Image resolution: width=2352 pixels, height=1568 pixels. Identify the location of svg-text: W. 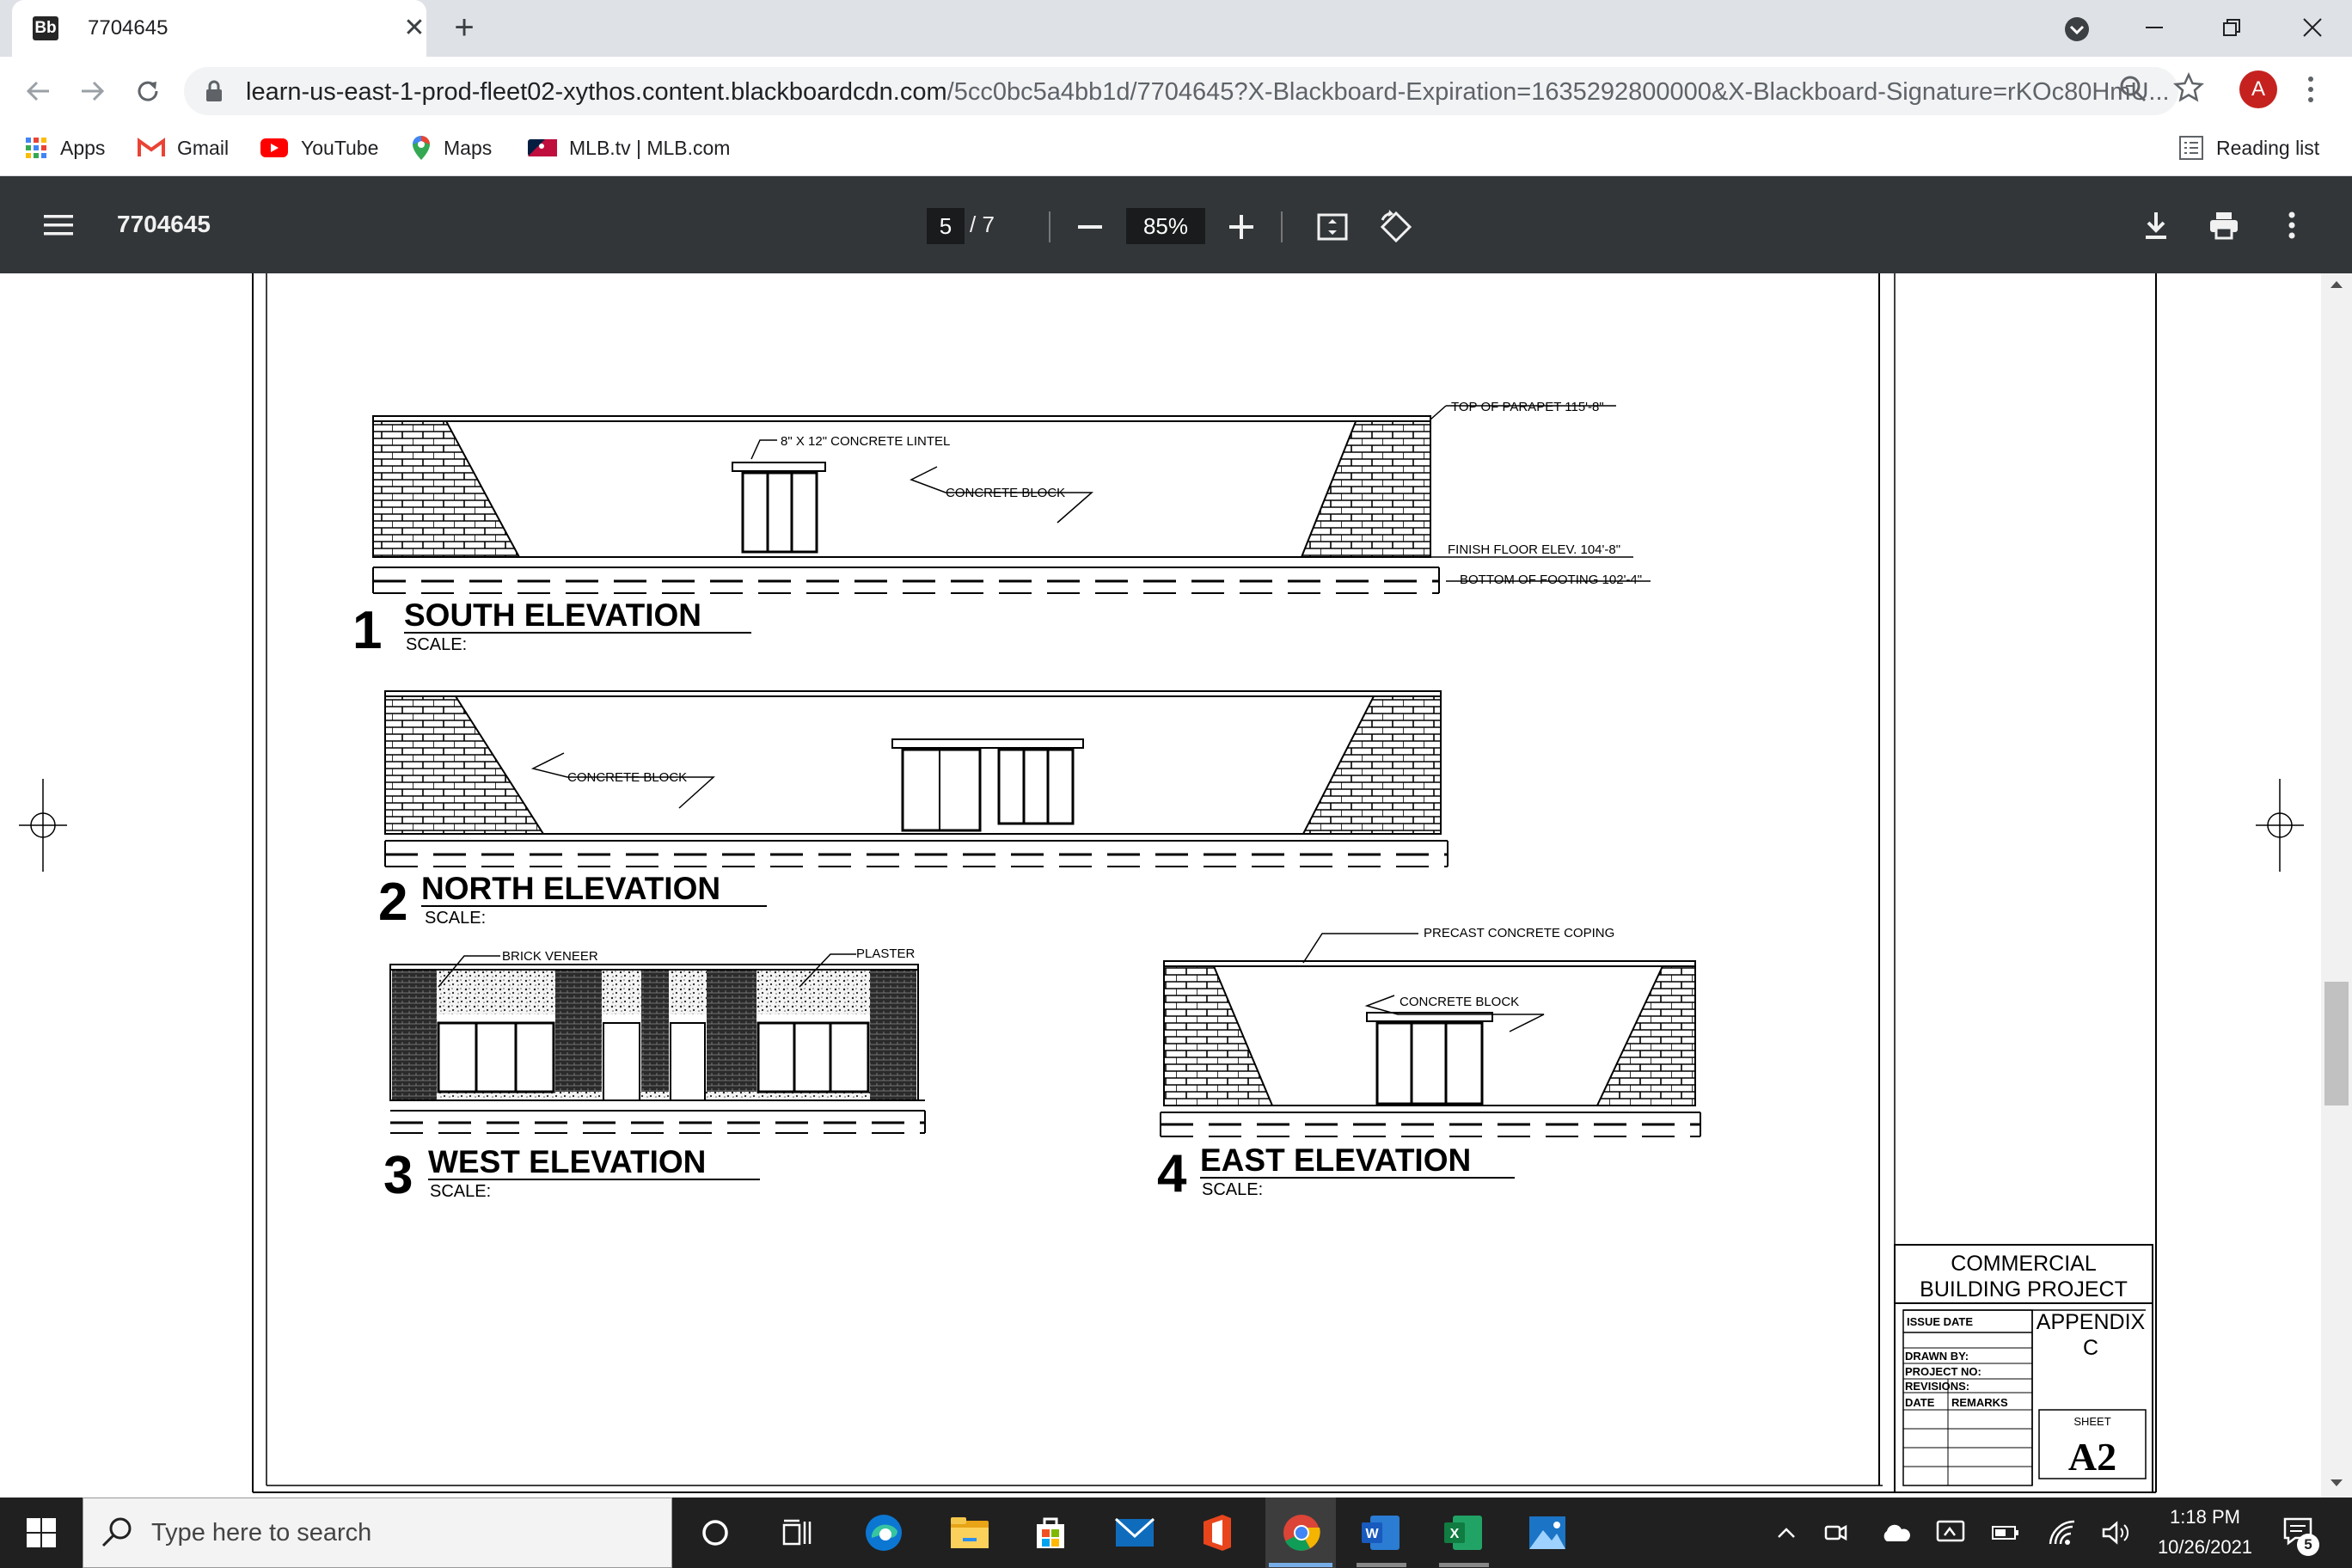
(1372, 1534).